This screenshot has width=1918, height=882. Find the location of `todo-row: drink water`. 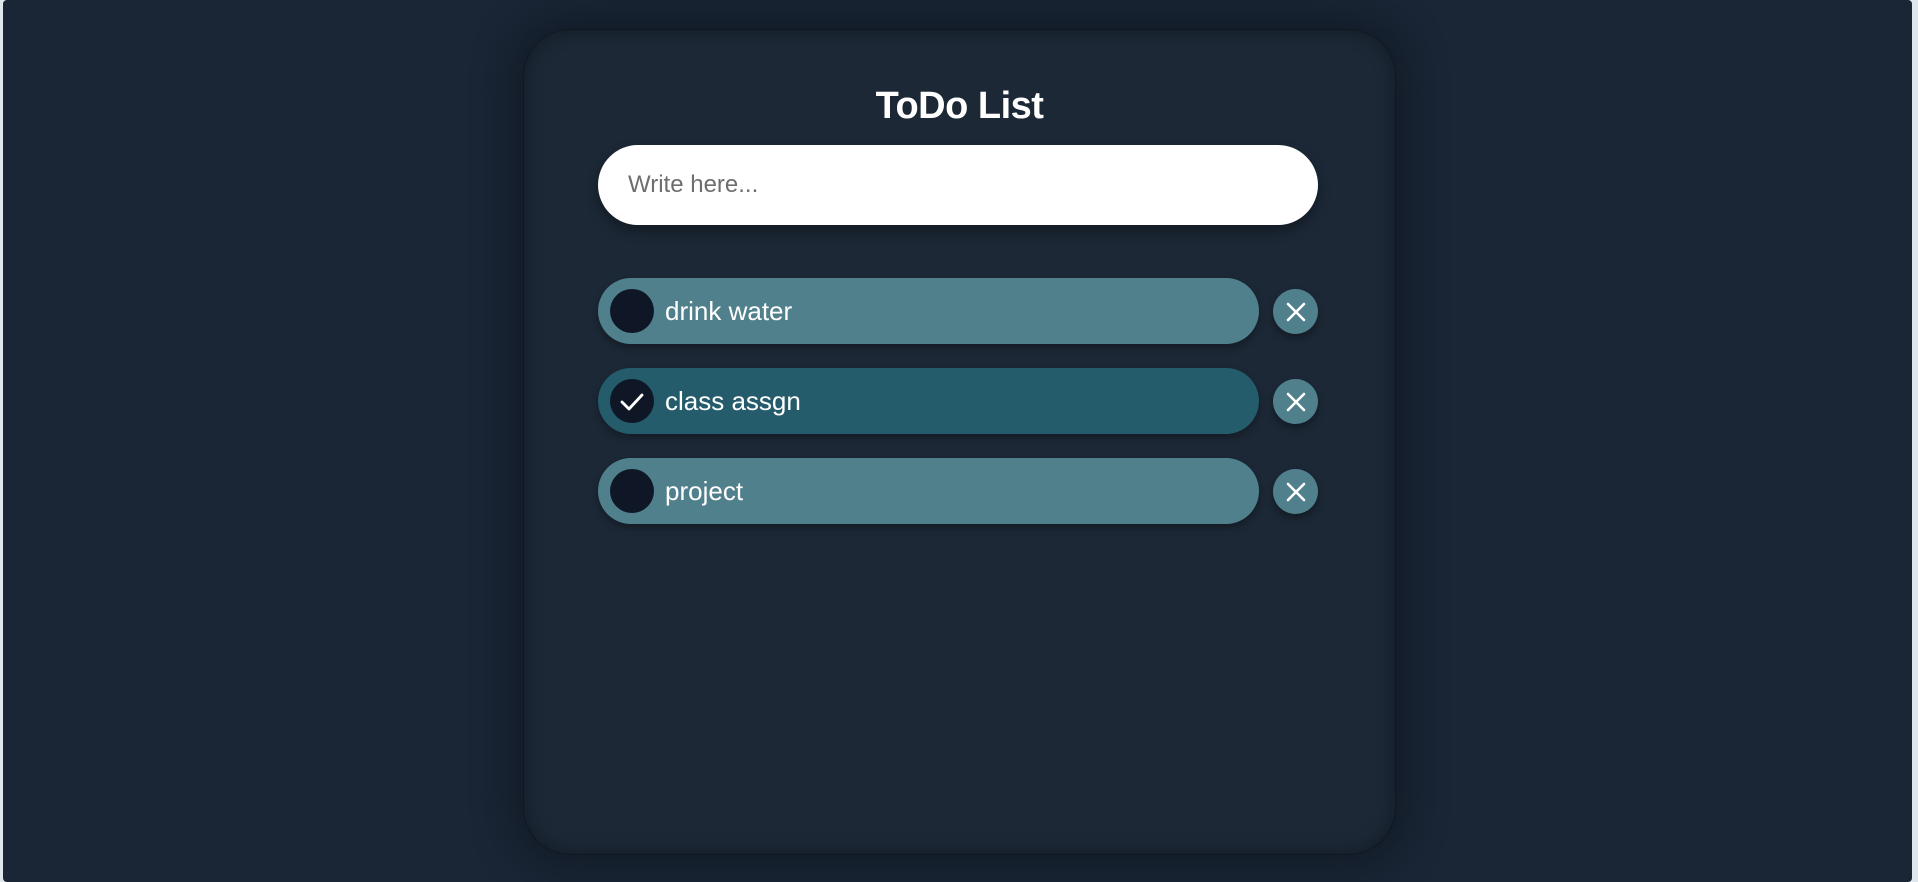

todo-row: drink water is located at coordinates (959, 311).